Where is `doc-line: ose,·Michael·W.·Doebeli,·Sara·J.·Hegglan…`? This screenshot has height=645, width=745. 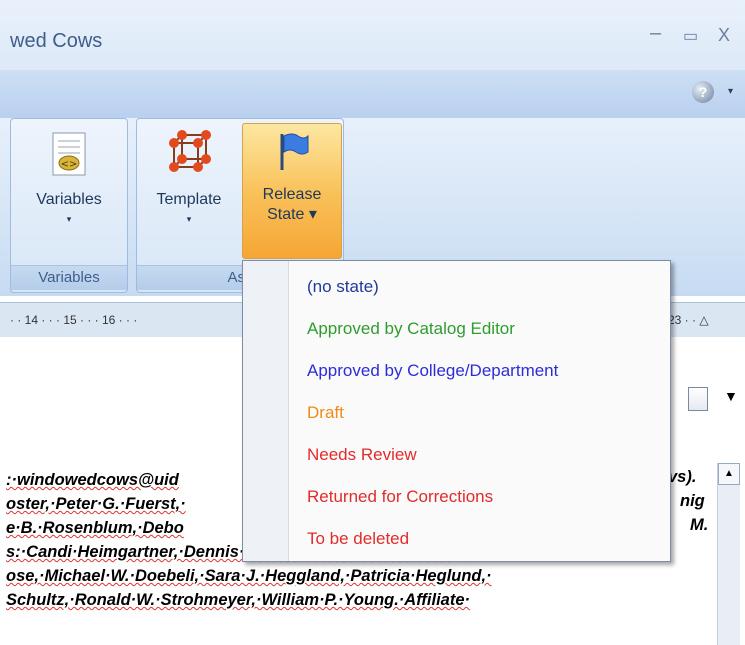
doc-line: ose,·Michael·W.·Doebeli,·Sara·J.·Hegglan… is located at coordinates (249, 576).